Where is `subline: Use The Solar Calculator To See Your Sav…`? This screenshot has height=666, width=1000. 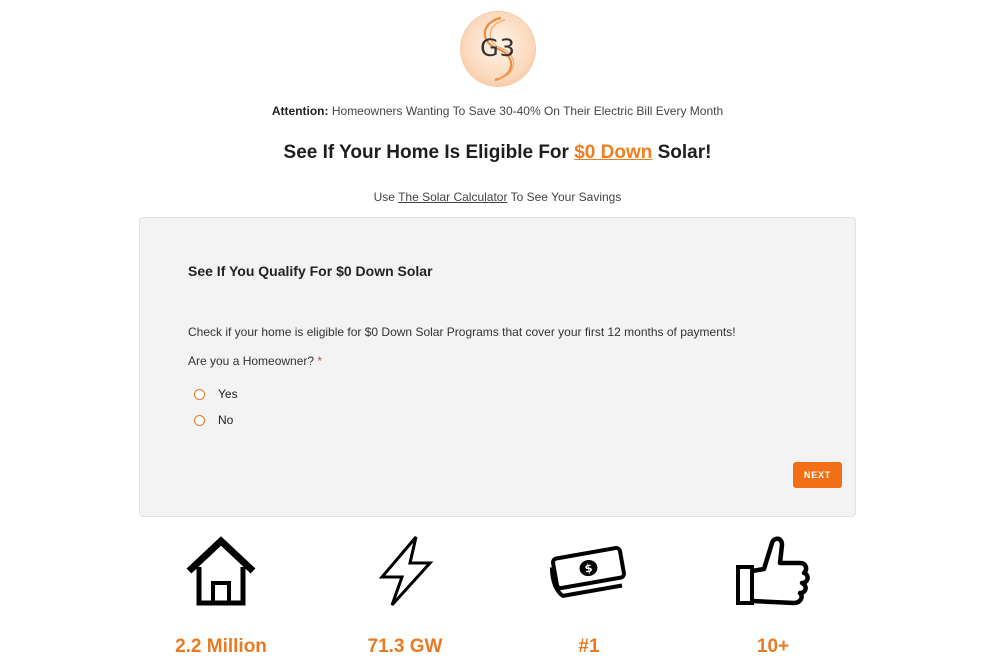
subline: Use The Solar Calculator To See Your Sav… is located at coordinates (497, 197).